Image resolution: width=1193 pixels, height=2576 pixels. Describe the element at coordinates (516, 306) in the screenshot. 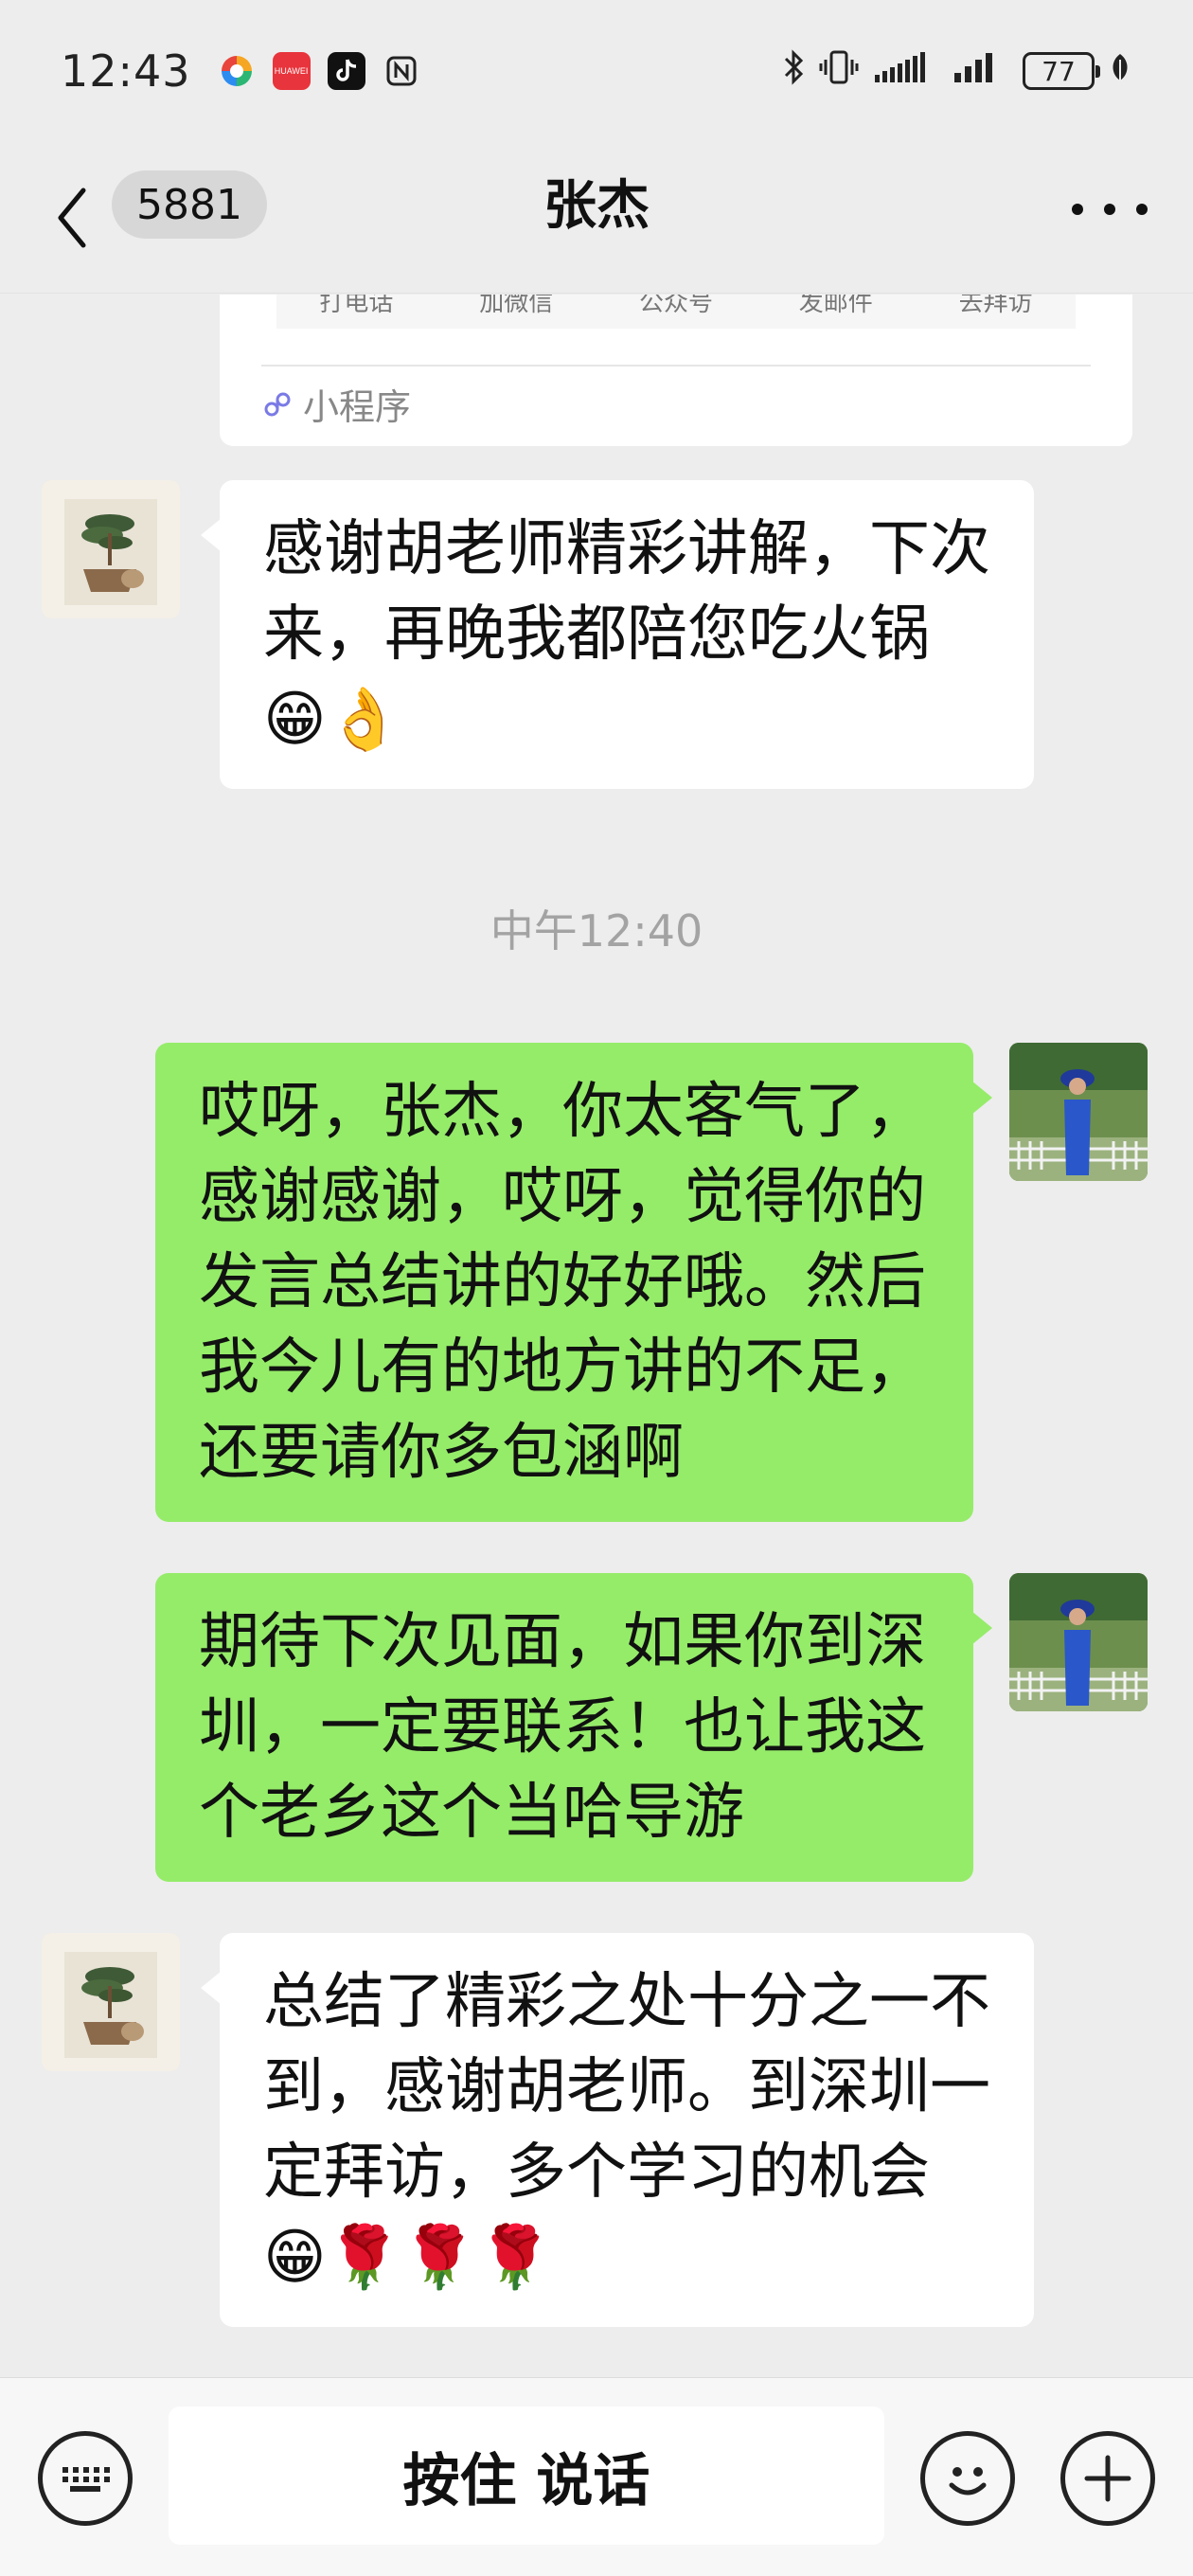

I see `mini-action-wechat: 加微信` at that location.